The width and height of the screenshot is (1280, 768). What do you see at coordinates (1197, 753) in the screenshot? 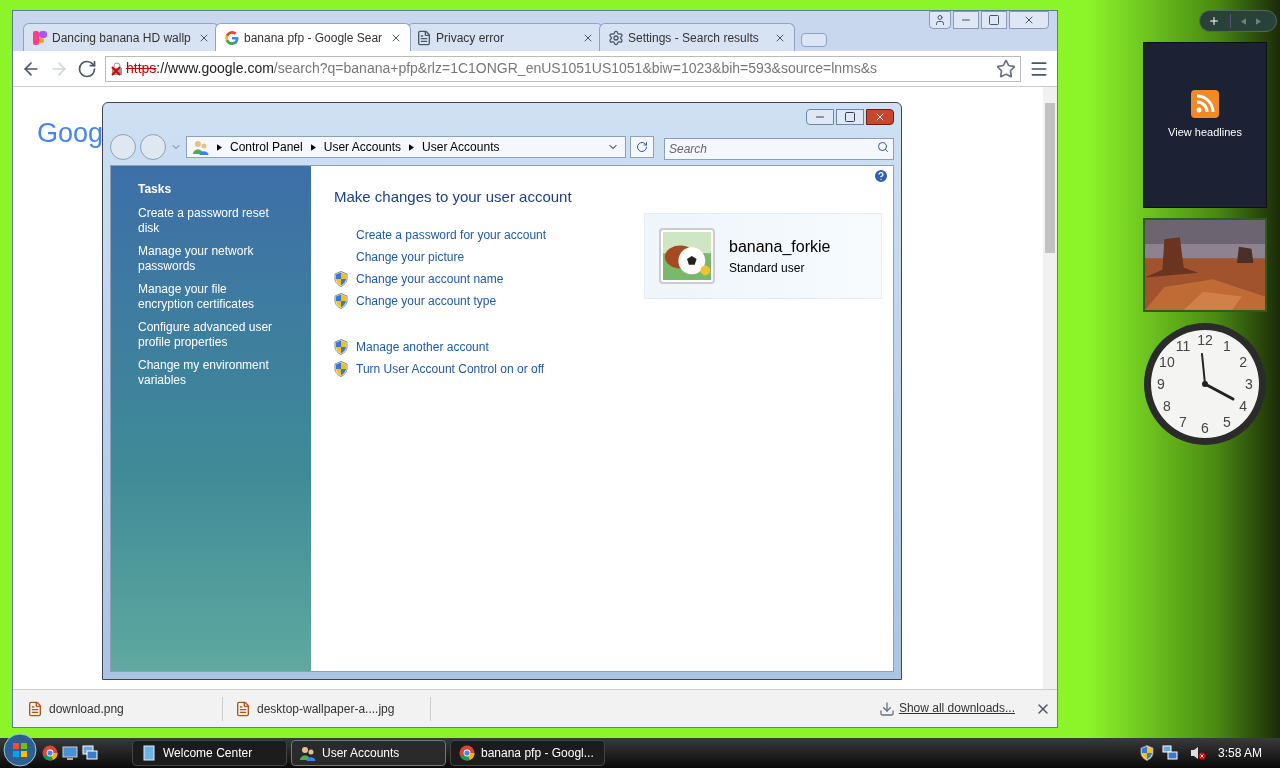
I see `muted-speaker-icon` at bounding box center [1197, 753].